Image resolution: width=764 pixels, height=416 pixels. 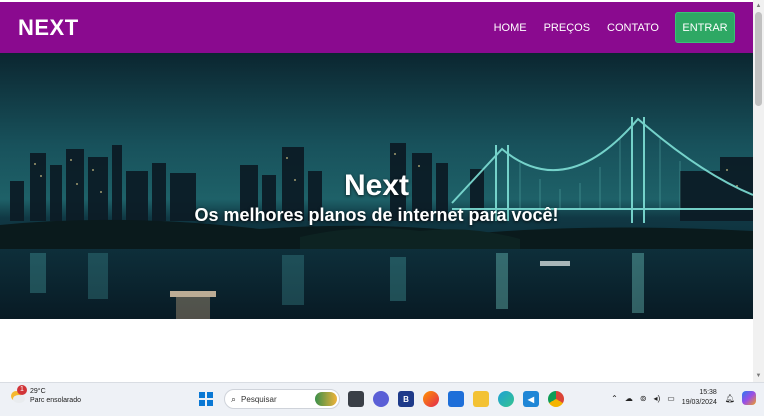 What do you see at coordinates (633, 28) in the screenshot?
I see `nav-link-contato: CONTATO` at bounding box center [633, 28].